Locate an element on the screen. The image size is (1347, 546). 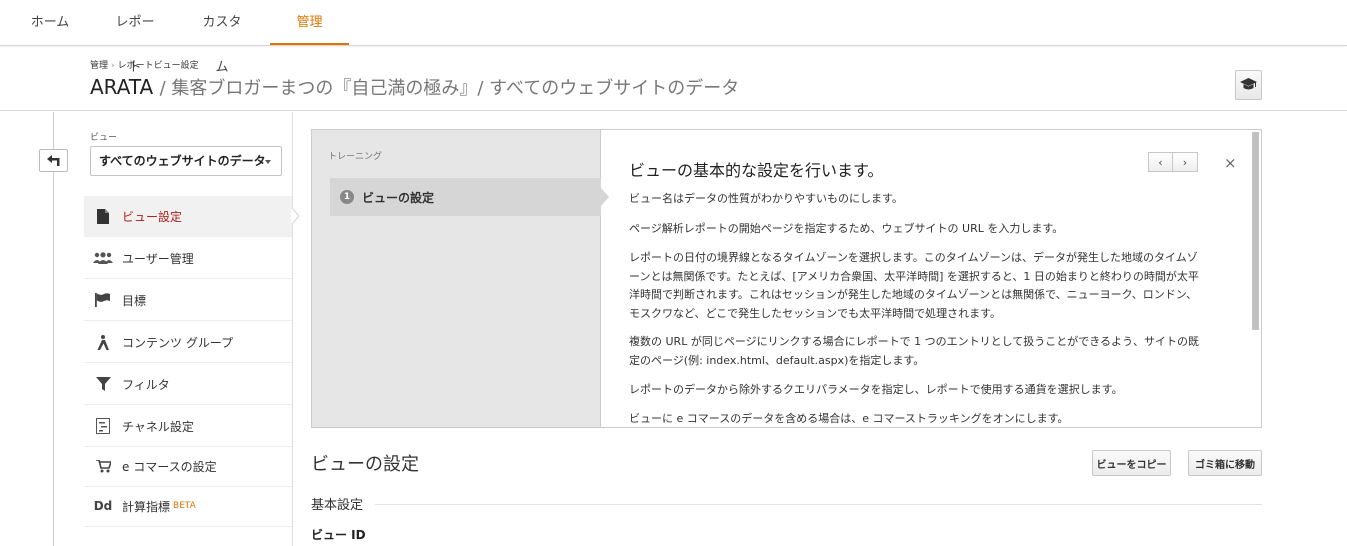
property-view-path: / 集客ブロガーまつの『自己満の極み』/ すべてのウェブサイトのデータ is located at coordinates (449, 88).